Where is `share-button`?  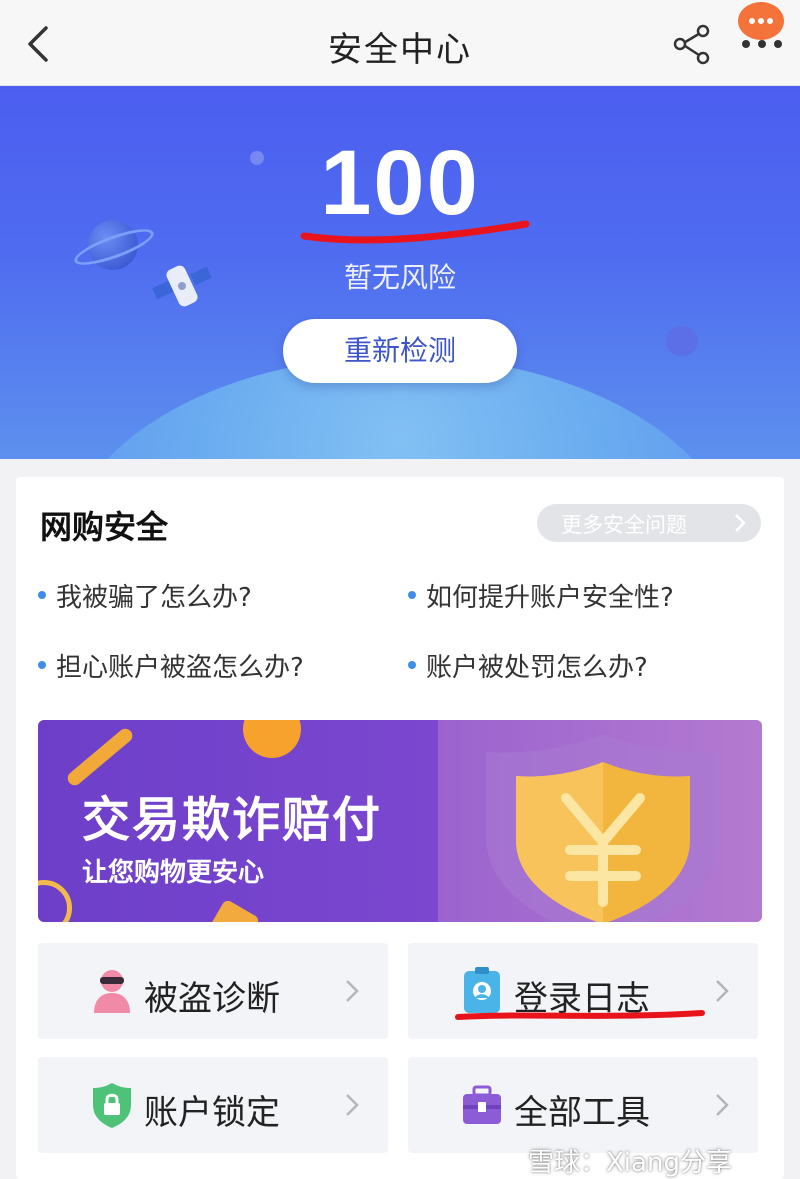
share-button is located at coordinates (692, 44).